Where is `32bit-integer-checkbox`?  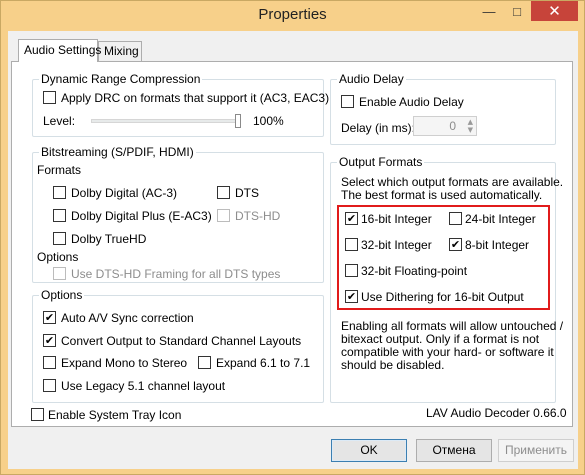
32bit-integer-checkbox is located at coordinates (351, 244).